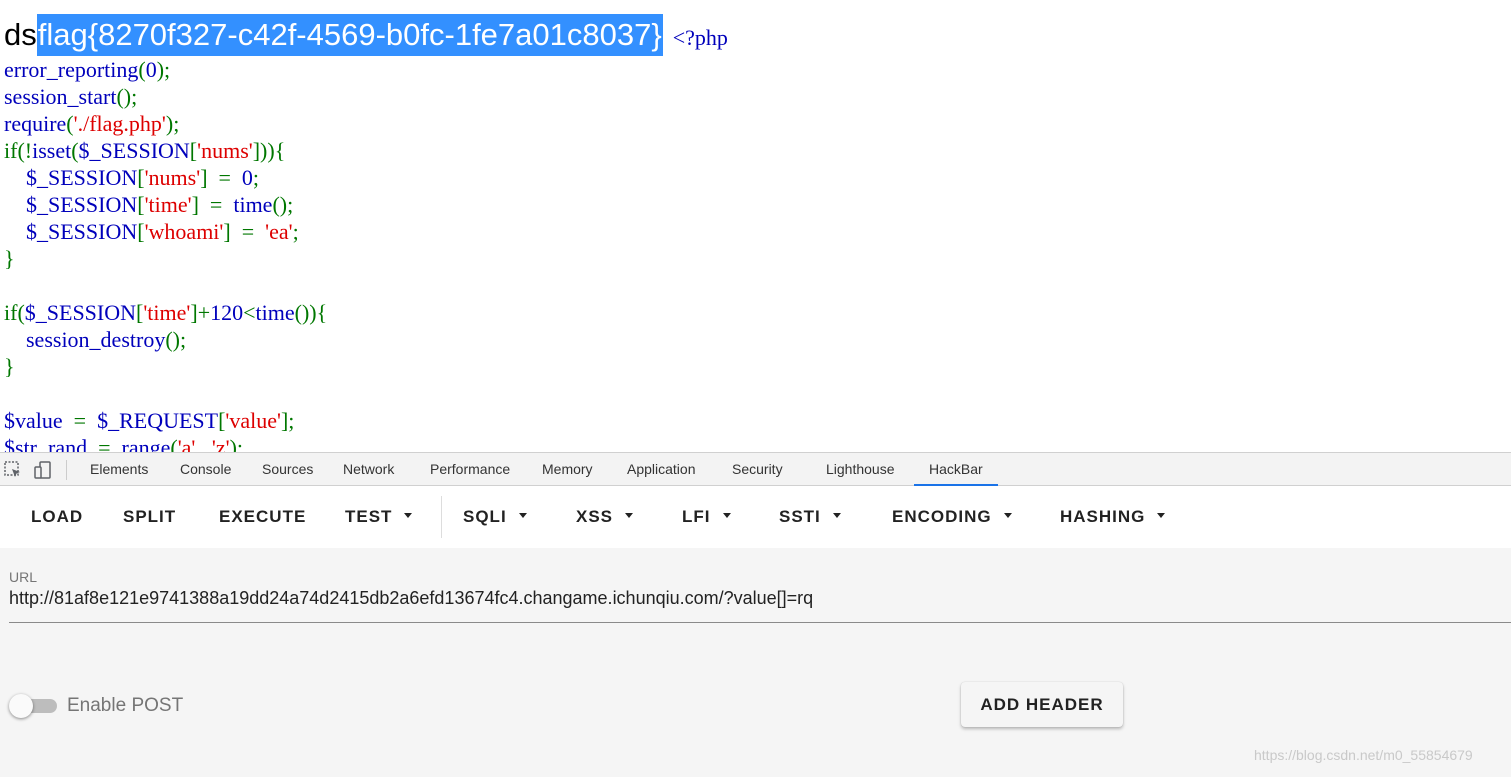 This screenshot has height=777, width=1511. What do you see at coordinates (661, 469) in the screenshot?
I see `tab-application: Application` at bounding box center [661, 469].